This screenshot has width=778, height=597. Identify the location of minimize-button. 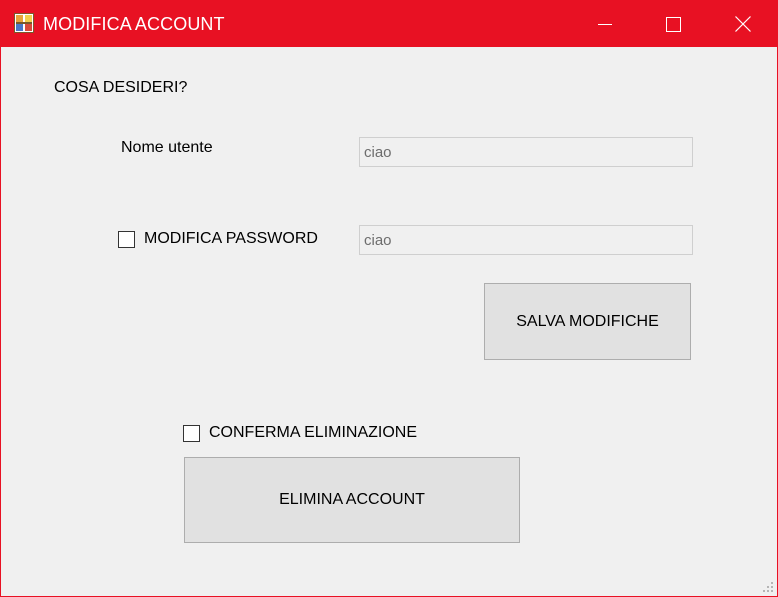
(605, 24).